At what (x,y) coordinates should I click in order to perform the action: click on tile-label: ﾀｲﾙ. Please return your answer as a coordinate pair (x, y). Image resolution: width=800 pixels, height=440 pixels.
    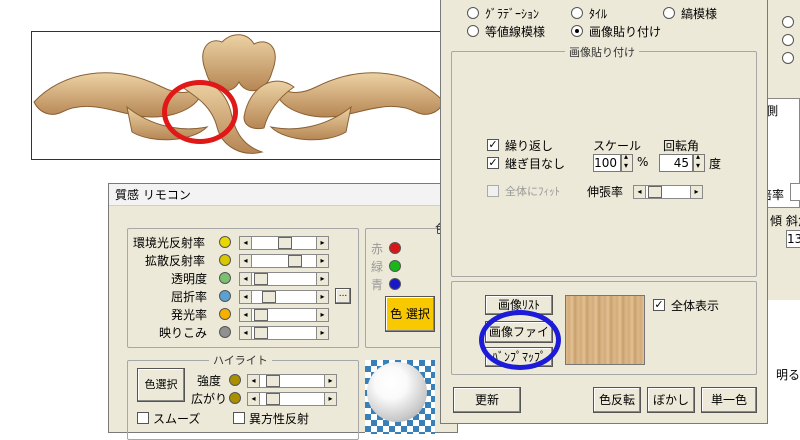
    Looking at the image, I should click on (598, 14).